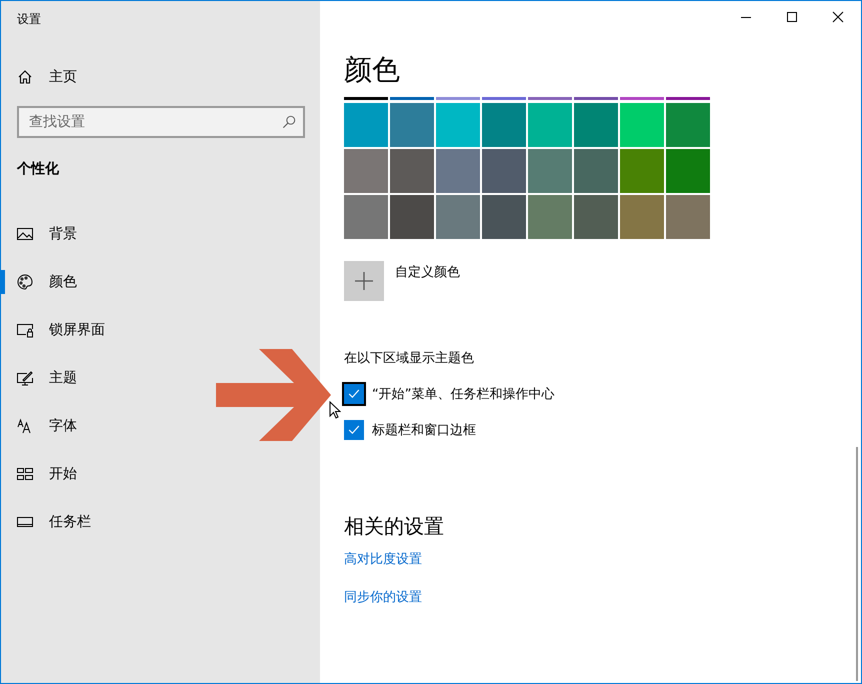 The height and width of the screenshot is (684, 862). I want to click on scrollbar, so click(857, 564).